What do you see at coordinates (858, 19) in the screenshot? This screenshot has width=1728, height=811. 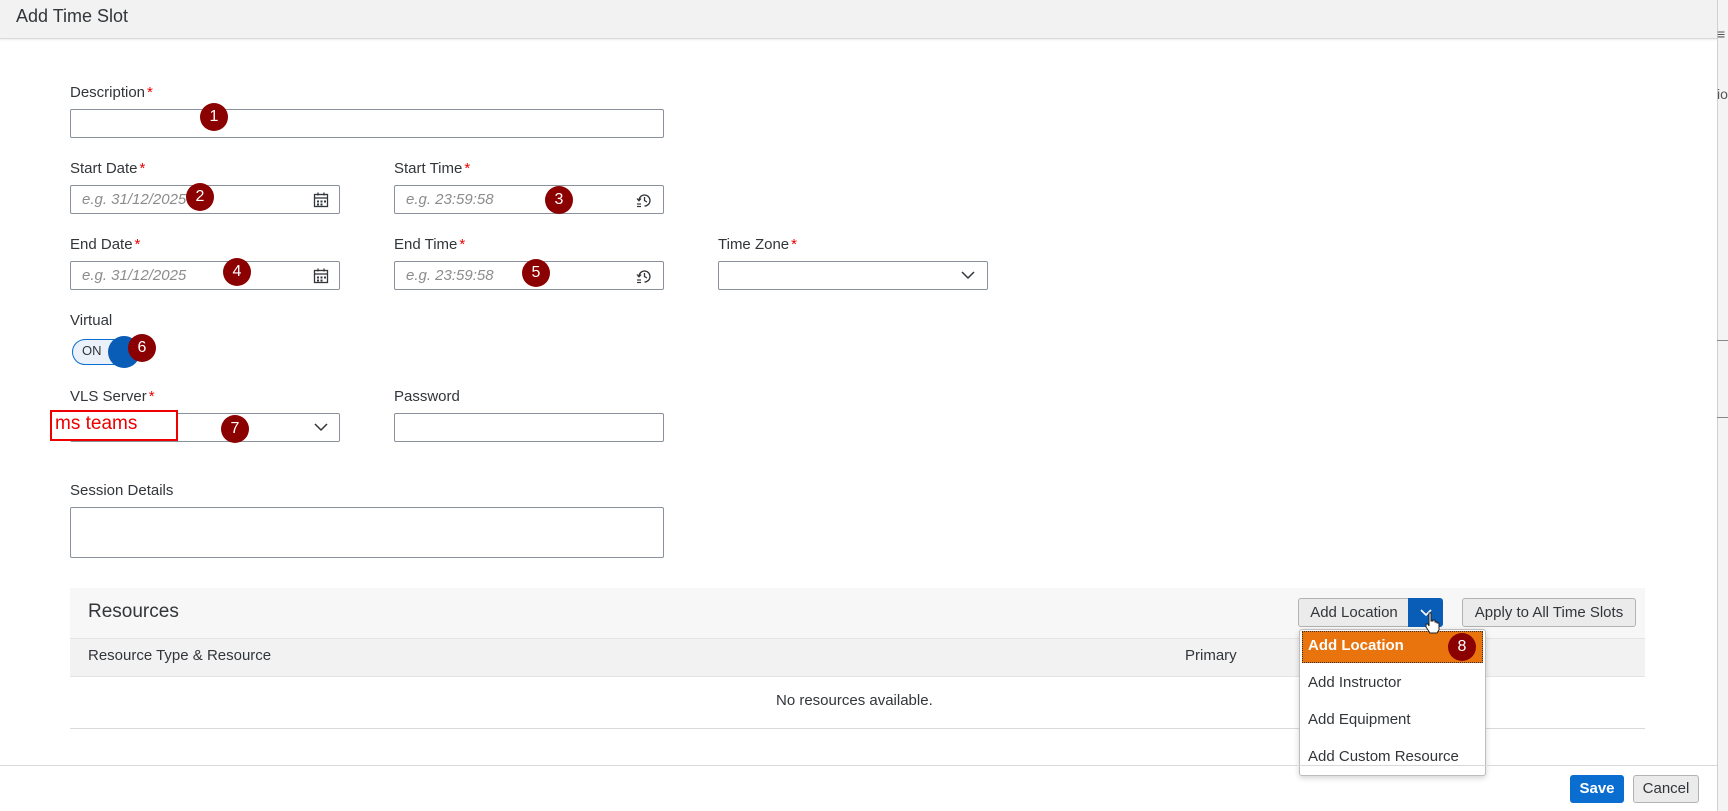 I see `dialog-header` at bounding box center [858, 19].